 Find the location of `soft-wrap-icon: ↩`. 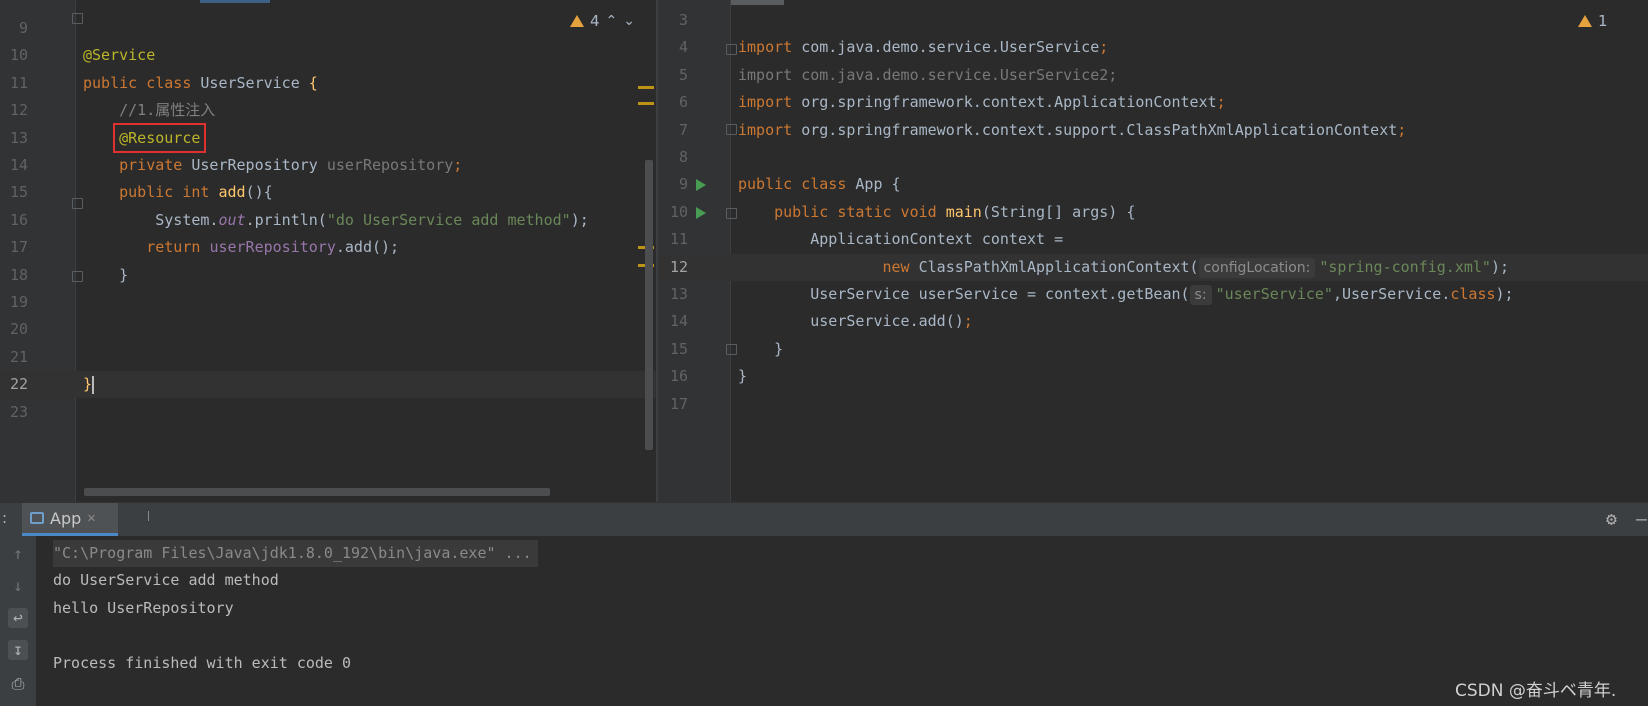

soft-wrap-icon: ↩ is located at coordinates (18, 618).